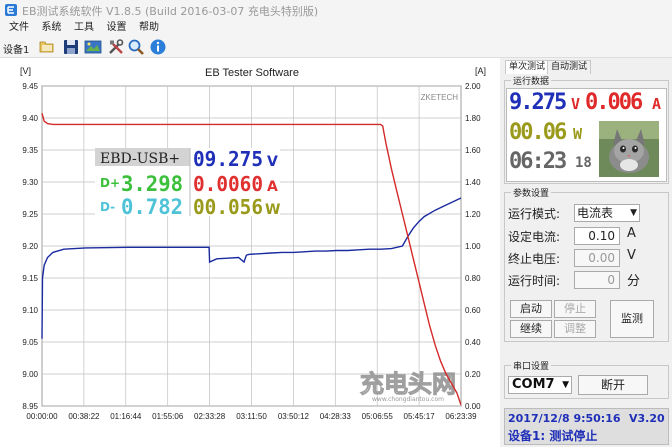  What do you see at coordinates (632, 319) in the screenshot?
I see `monitor-button: 监测` at bounding box center [632, 319].